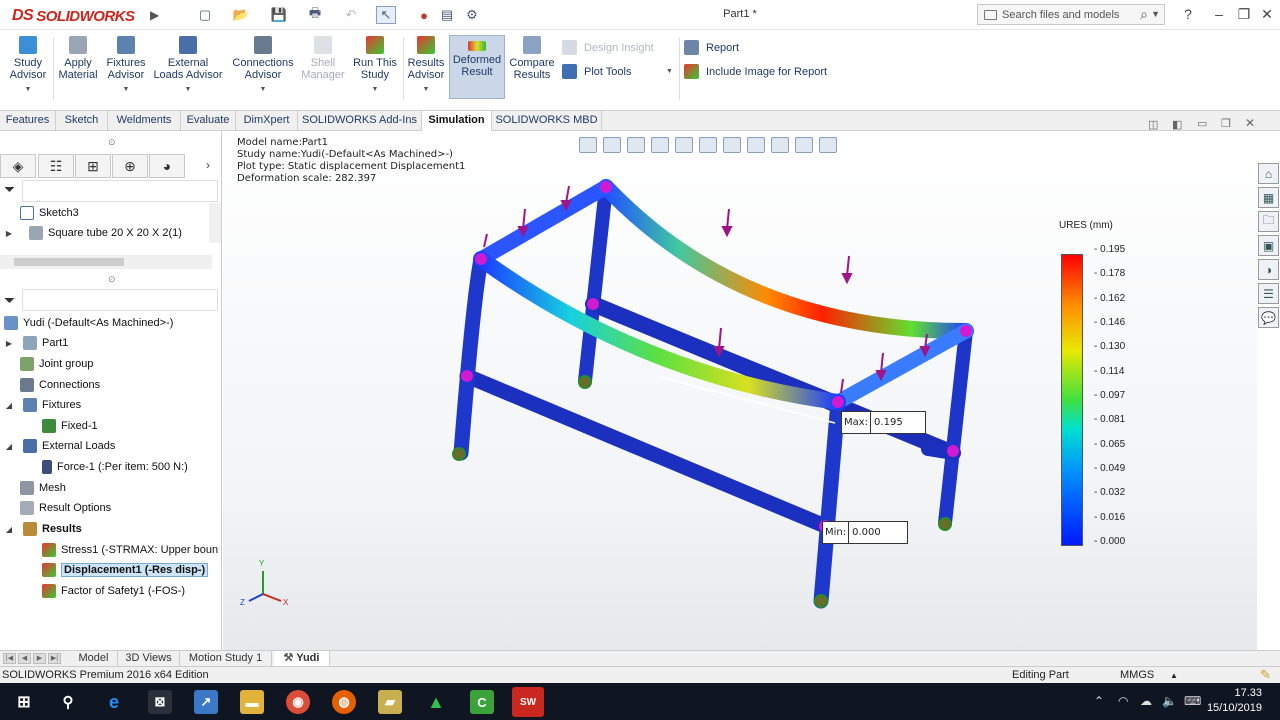 This screenshot has width=1280, height=720. I want to click on tab-sketch: Sketch, so click(82, 121).